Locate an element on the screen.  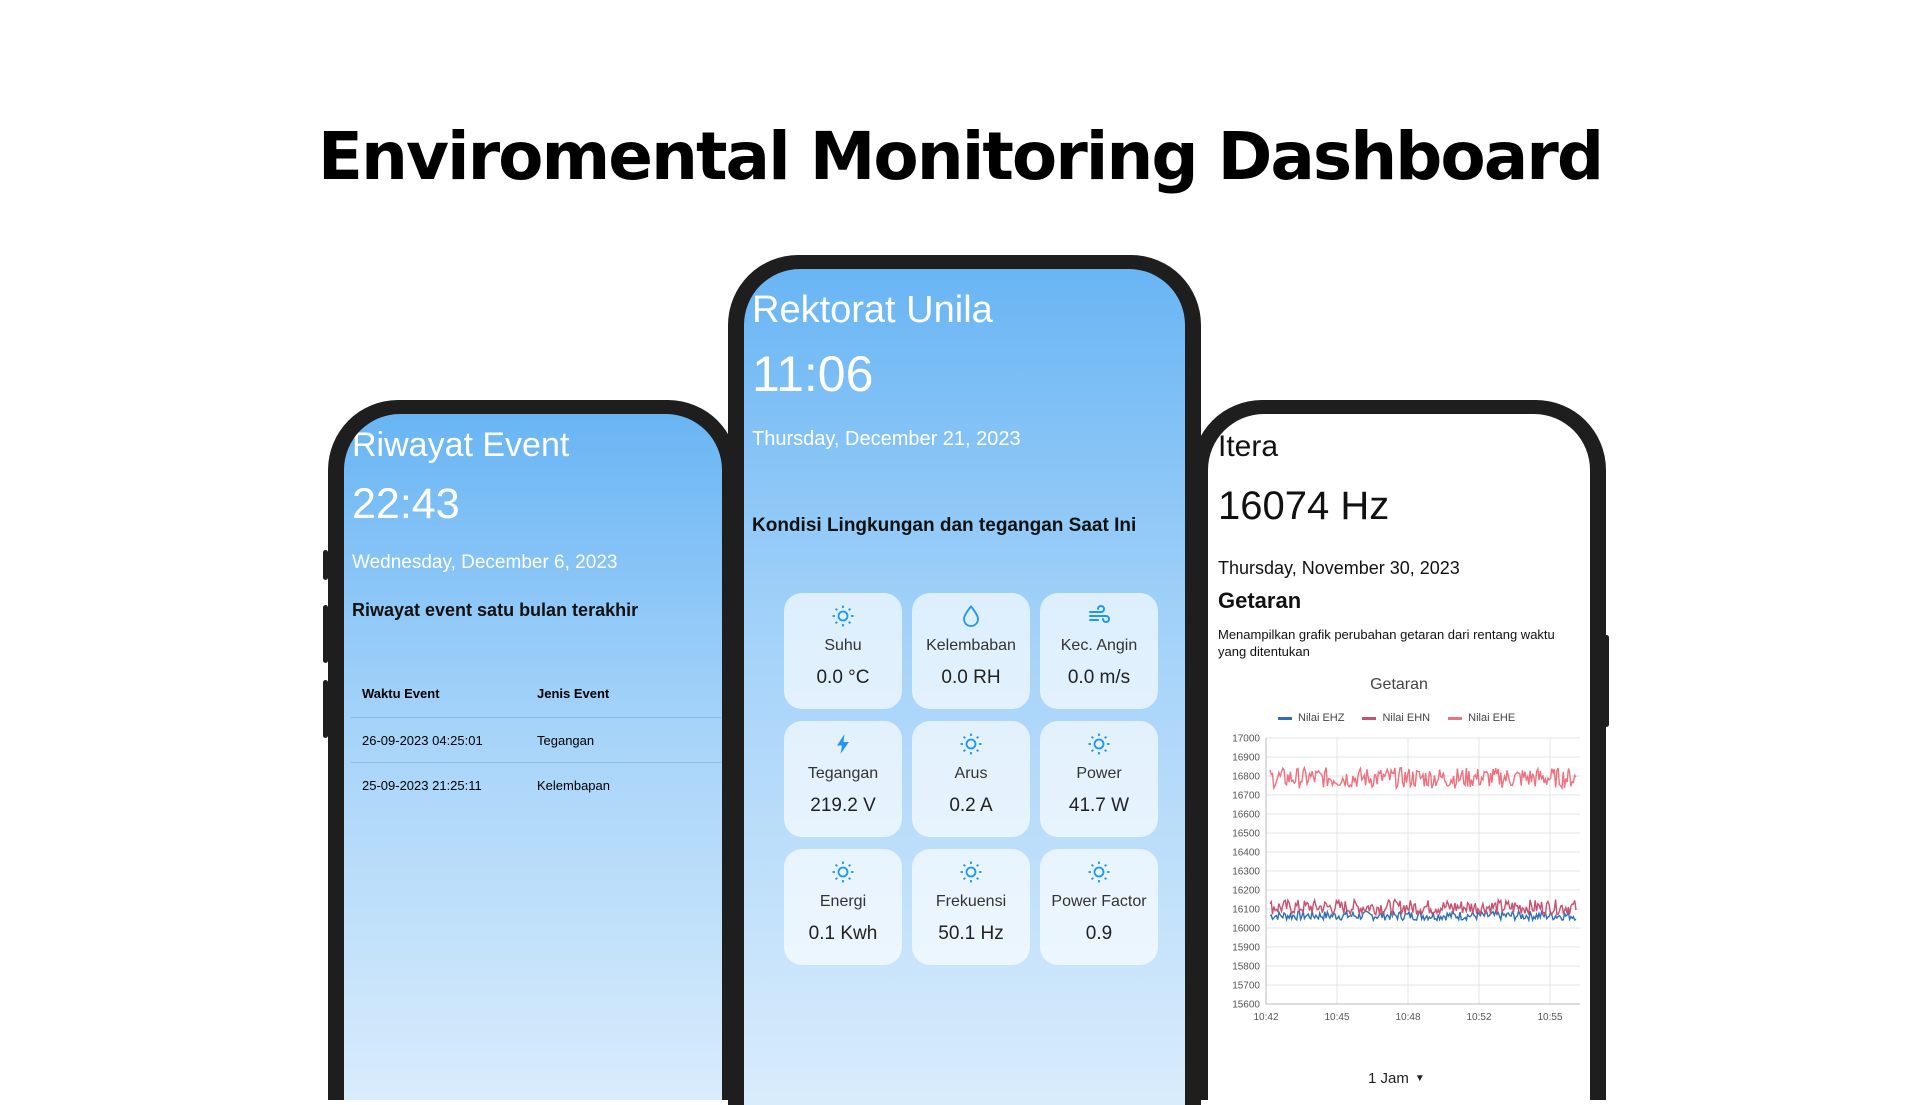
tile-label: Power is located at coordinates (1099, 773).